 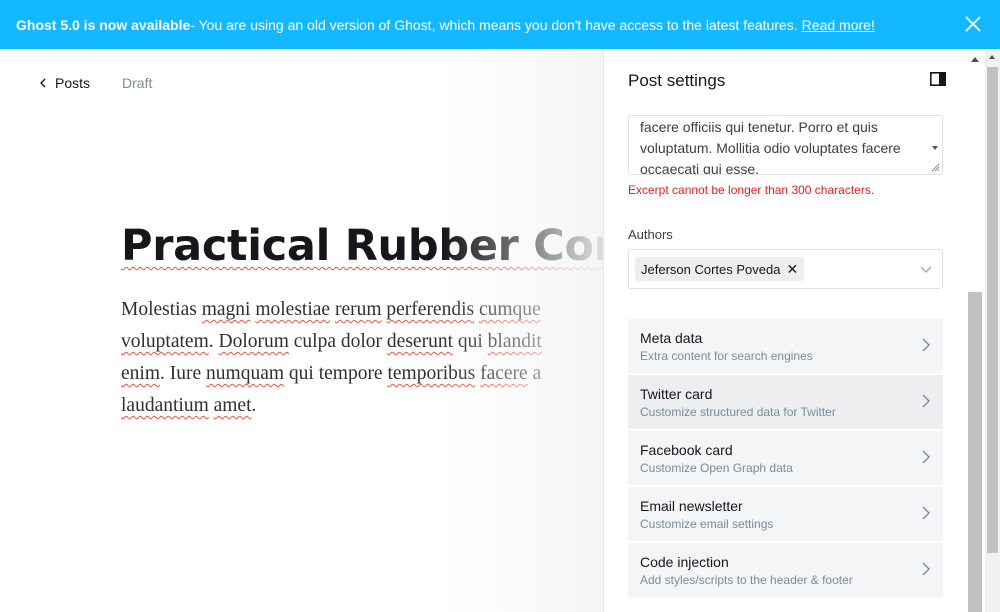 I want to click on post-title: Practical Rubber Com, so click(x=362, y=246).